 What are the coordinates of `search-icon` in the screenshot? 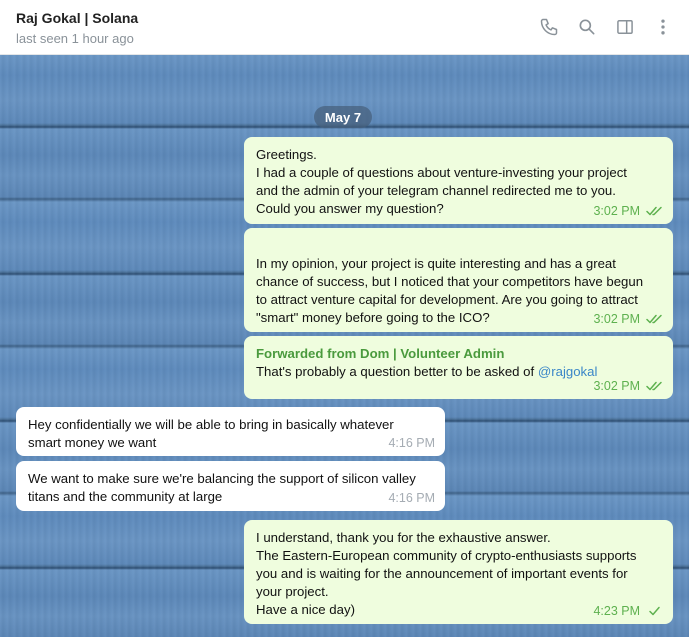 It's located at (587, 27).